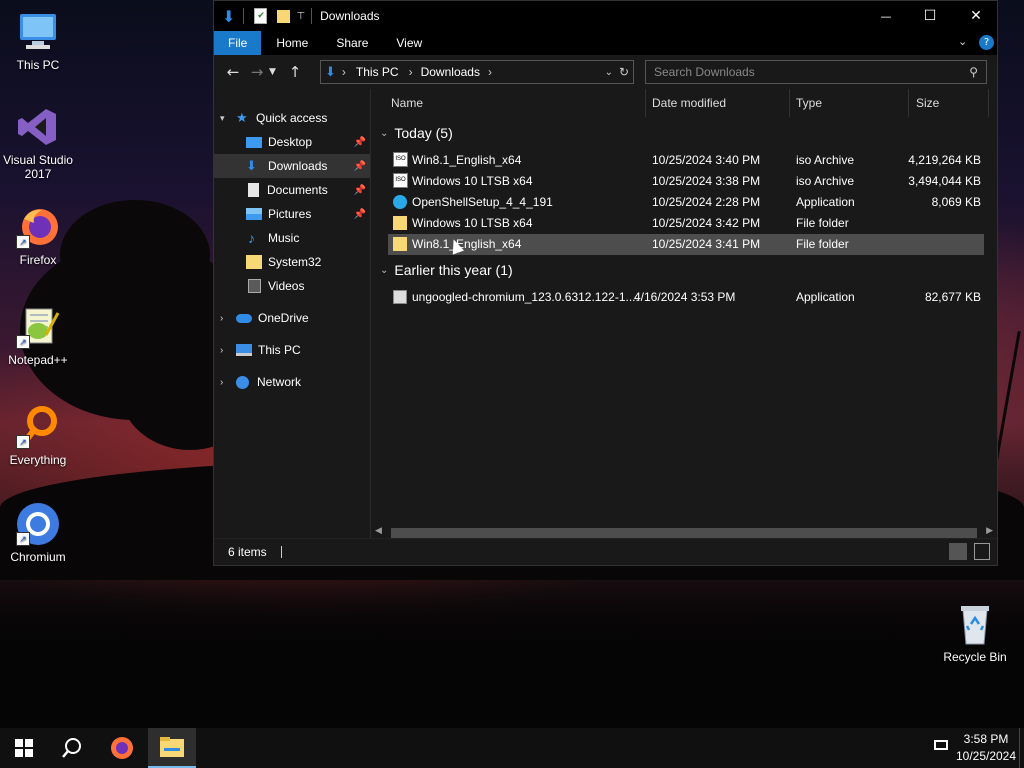 The height and width of the screenshot is (768, 1024). I want to click on status-bar: 6 items, so click(605, 551).